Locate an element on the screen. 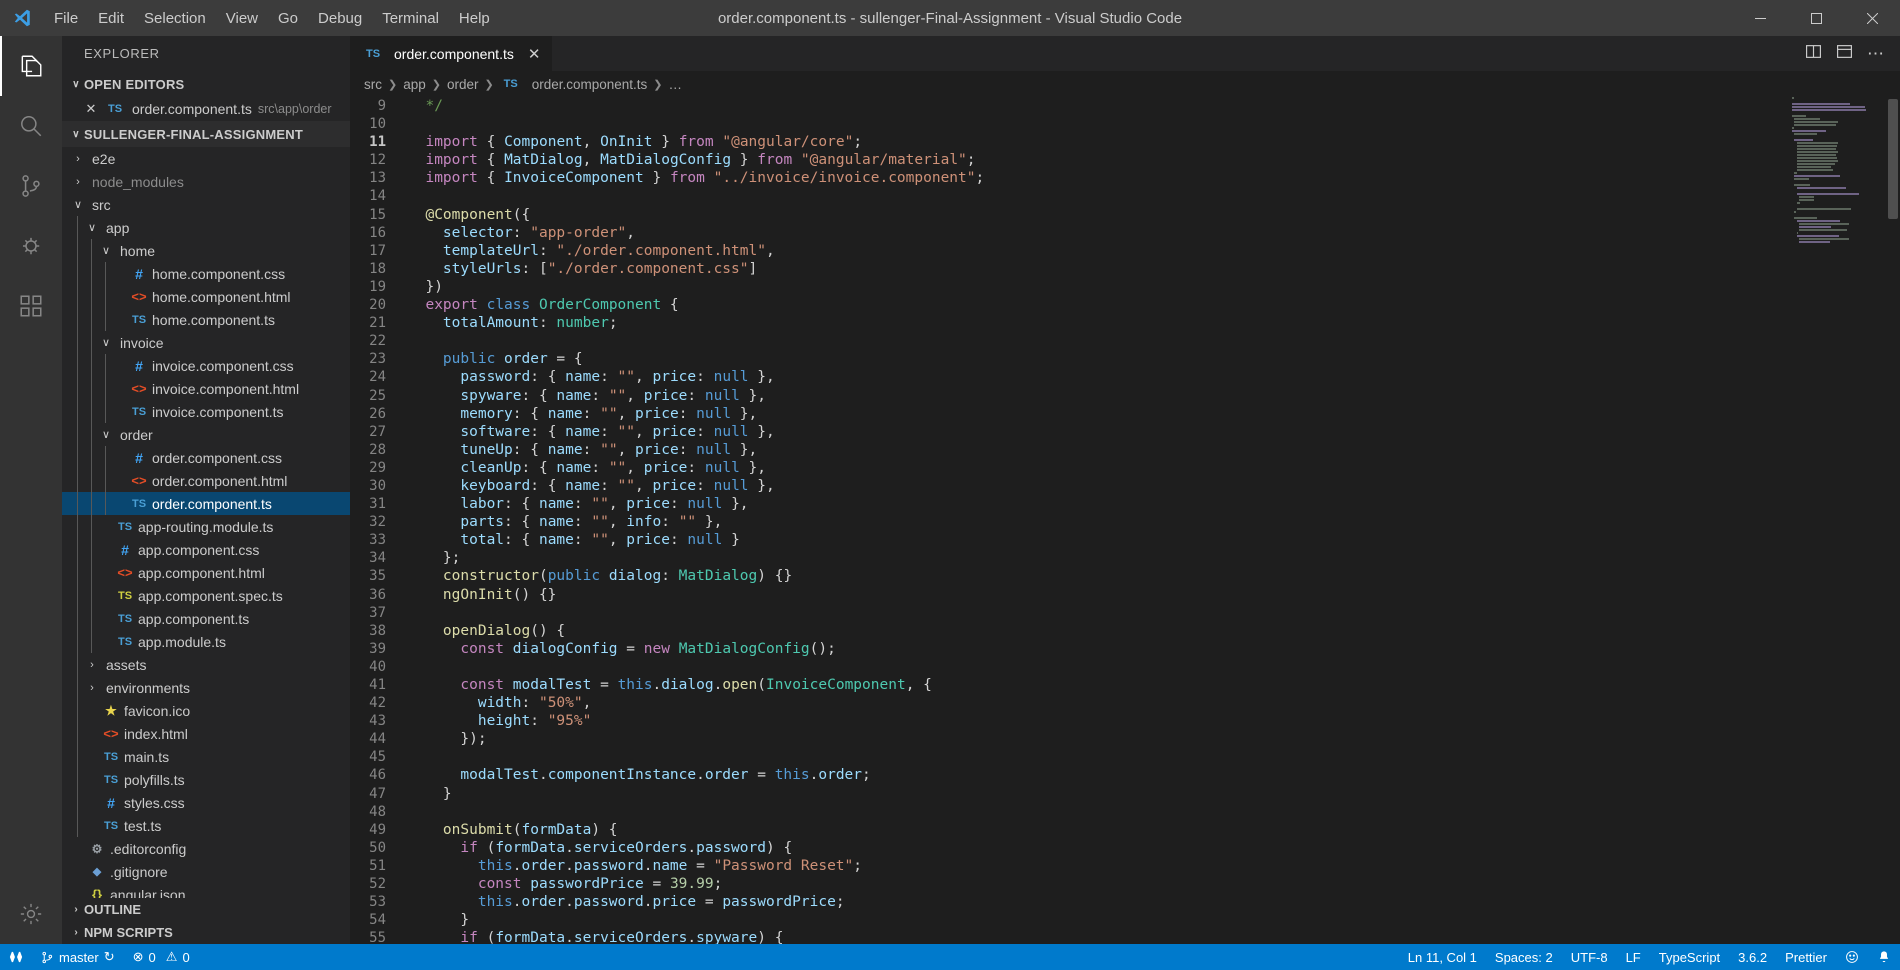 The width and height of the screenshot is (1900, 970). code-line: 42 width: "50%", is located at coordinates (1125, 703).